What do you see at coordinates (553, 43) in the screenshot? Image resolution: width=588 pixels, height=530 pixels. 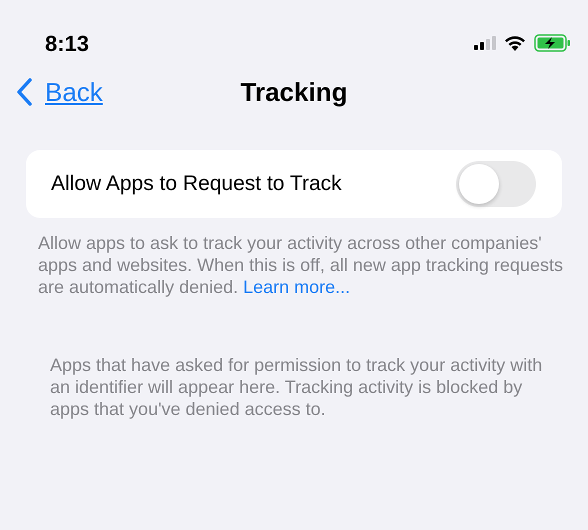 I see `battery-charging-icon` at bounding box center [553, 43].